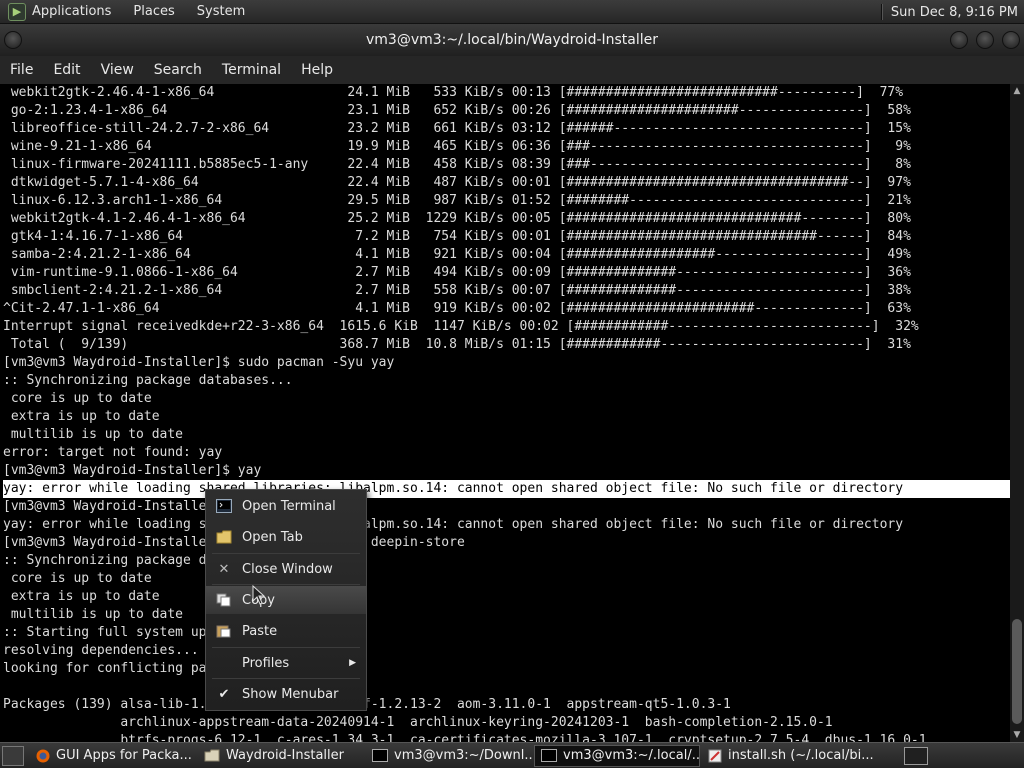 The width and height of the screenshot is (1024, 768). What do you see at coordinates (13, 40) in the screenshot?
I see `window-menu-button` at bounding box center [13, 40].